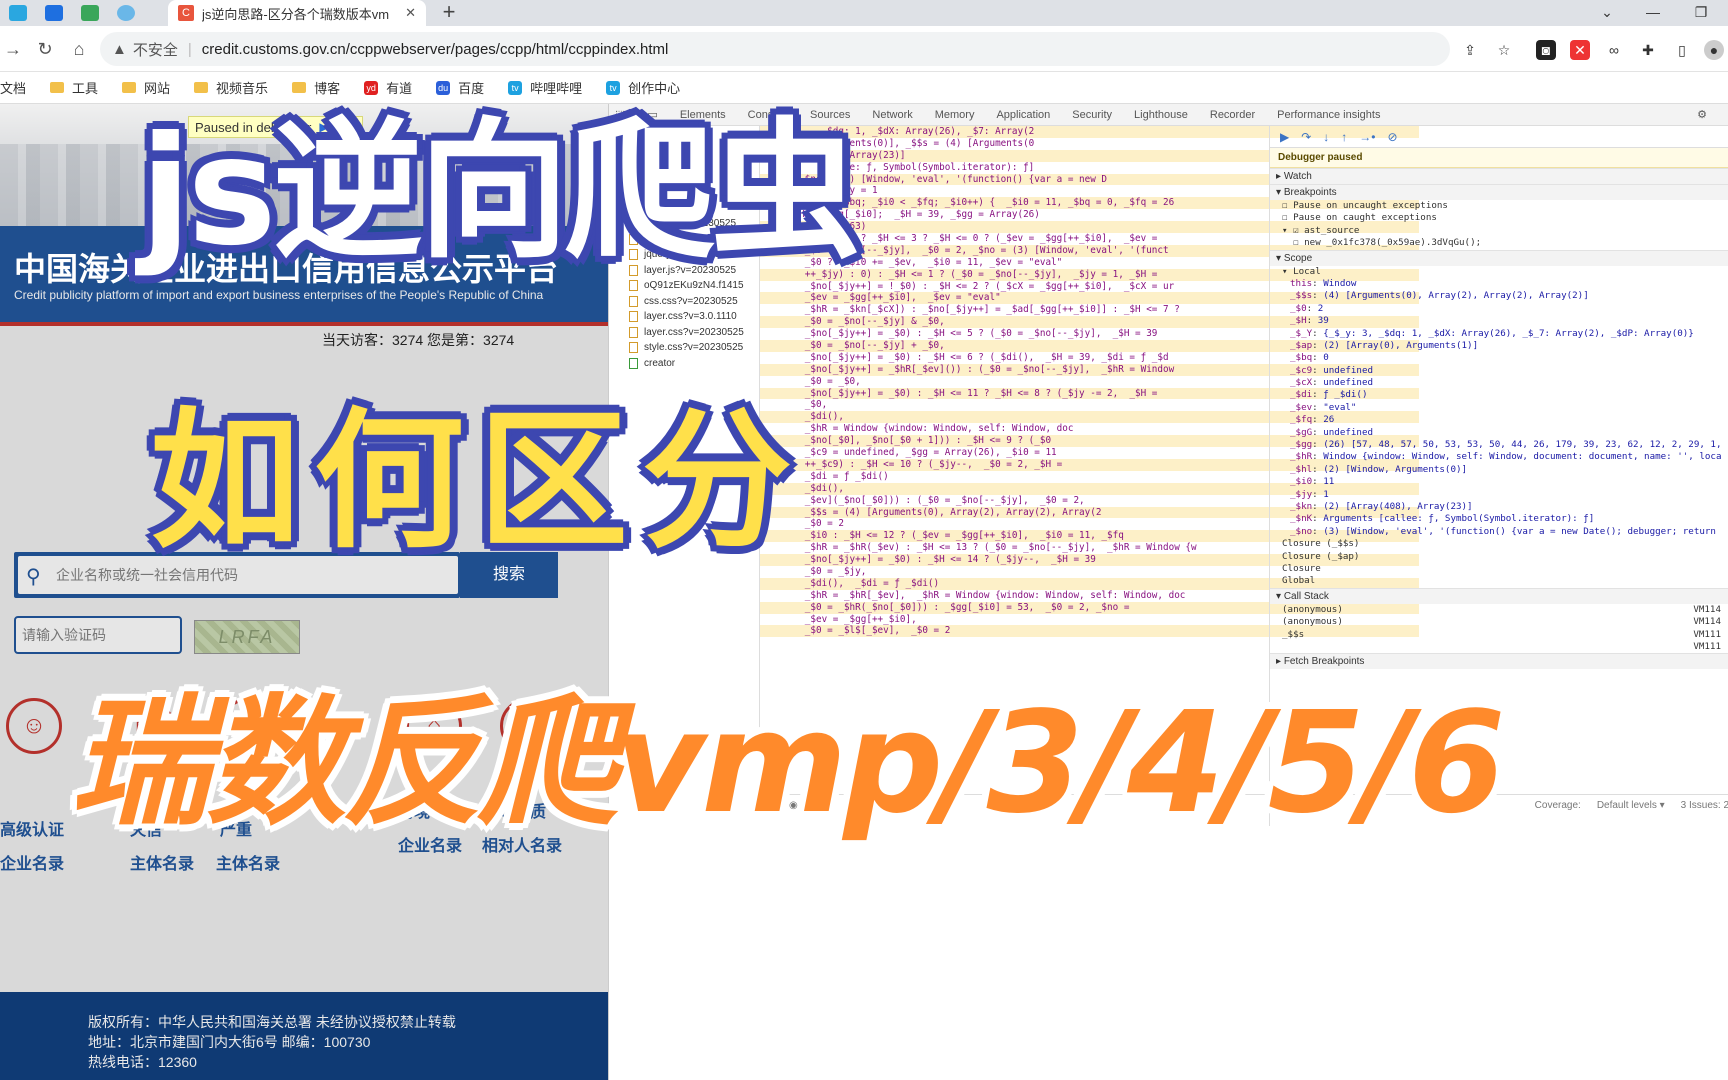 The height and width of the screenshot is (1080, 1728). What do you see at coordinates (1499, 595) in the screenshot?
I see `call-stack-section: ▾ Call Stack` at bounding box center [1499, 595].